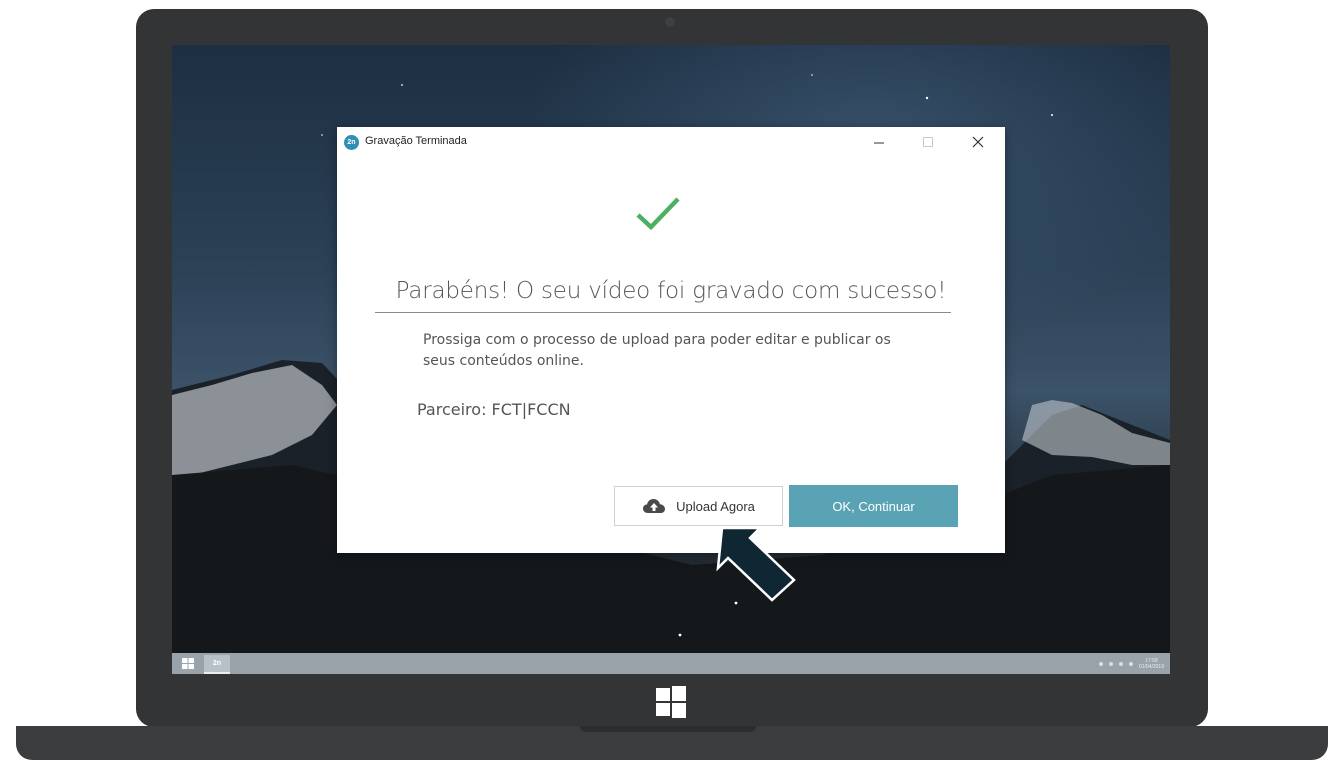 The width and height of the screenshot is (1337, 760). I want to click on tray-chevron-icon, so click(1100, 663).